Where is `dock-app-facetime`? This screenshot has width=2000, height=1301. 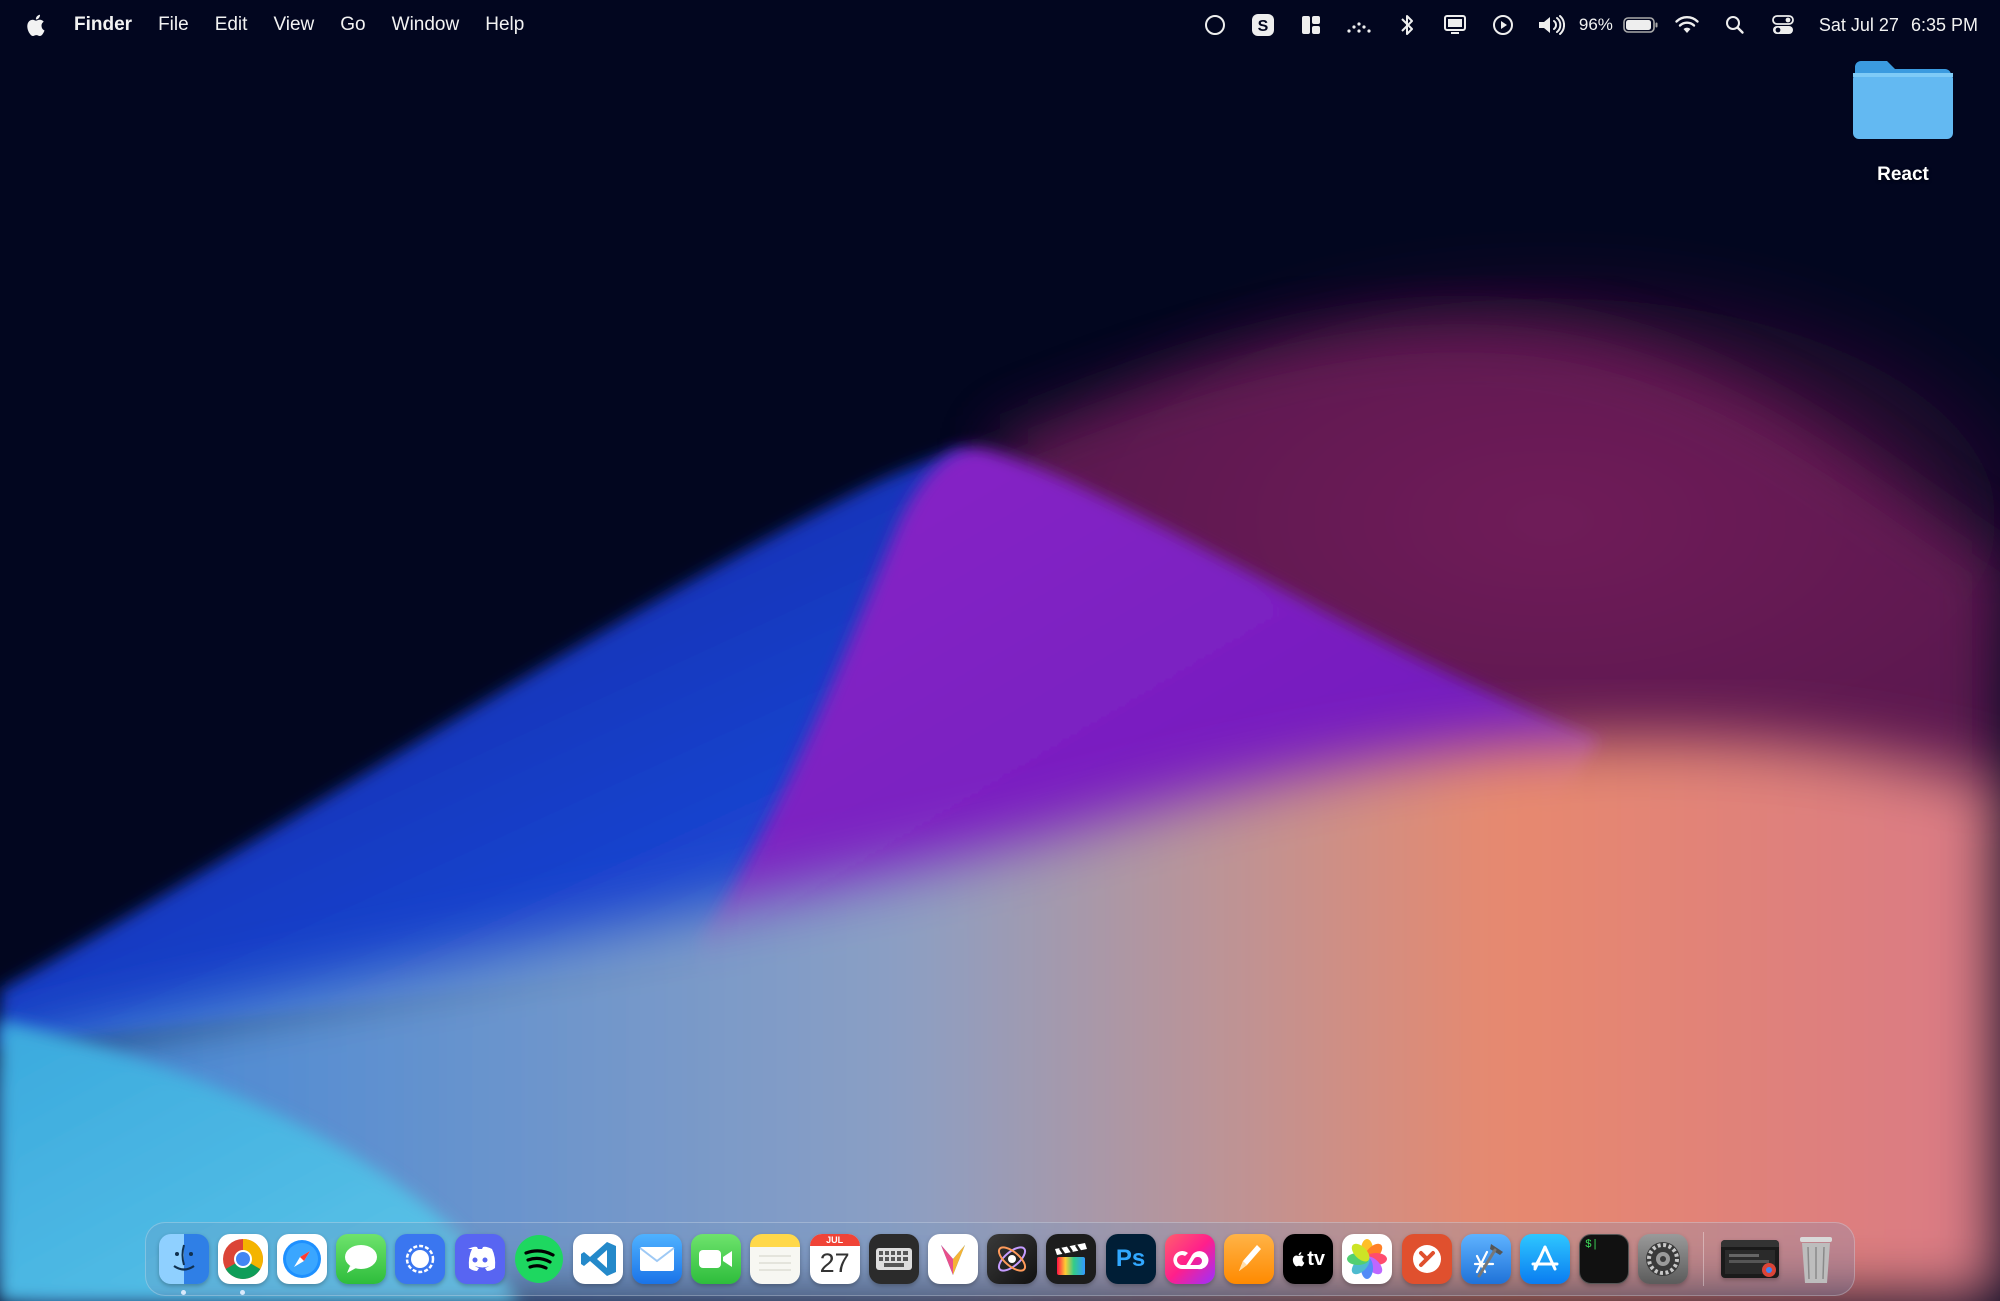 dock-app-facetime is located at coordinates (716, 1259).